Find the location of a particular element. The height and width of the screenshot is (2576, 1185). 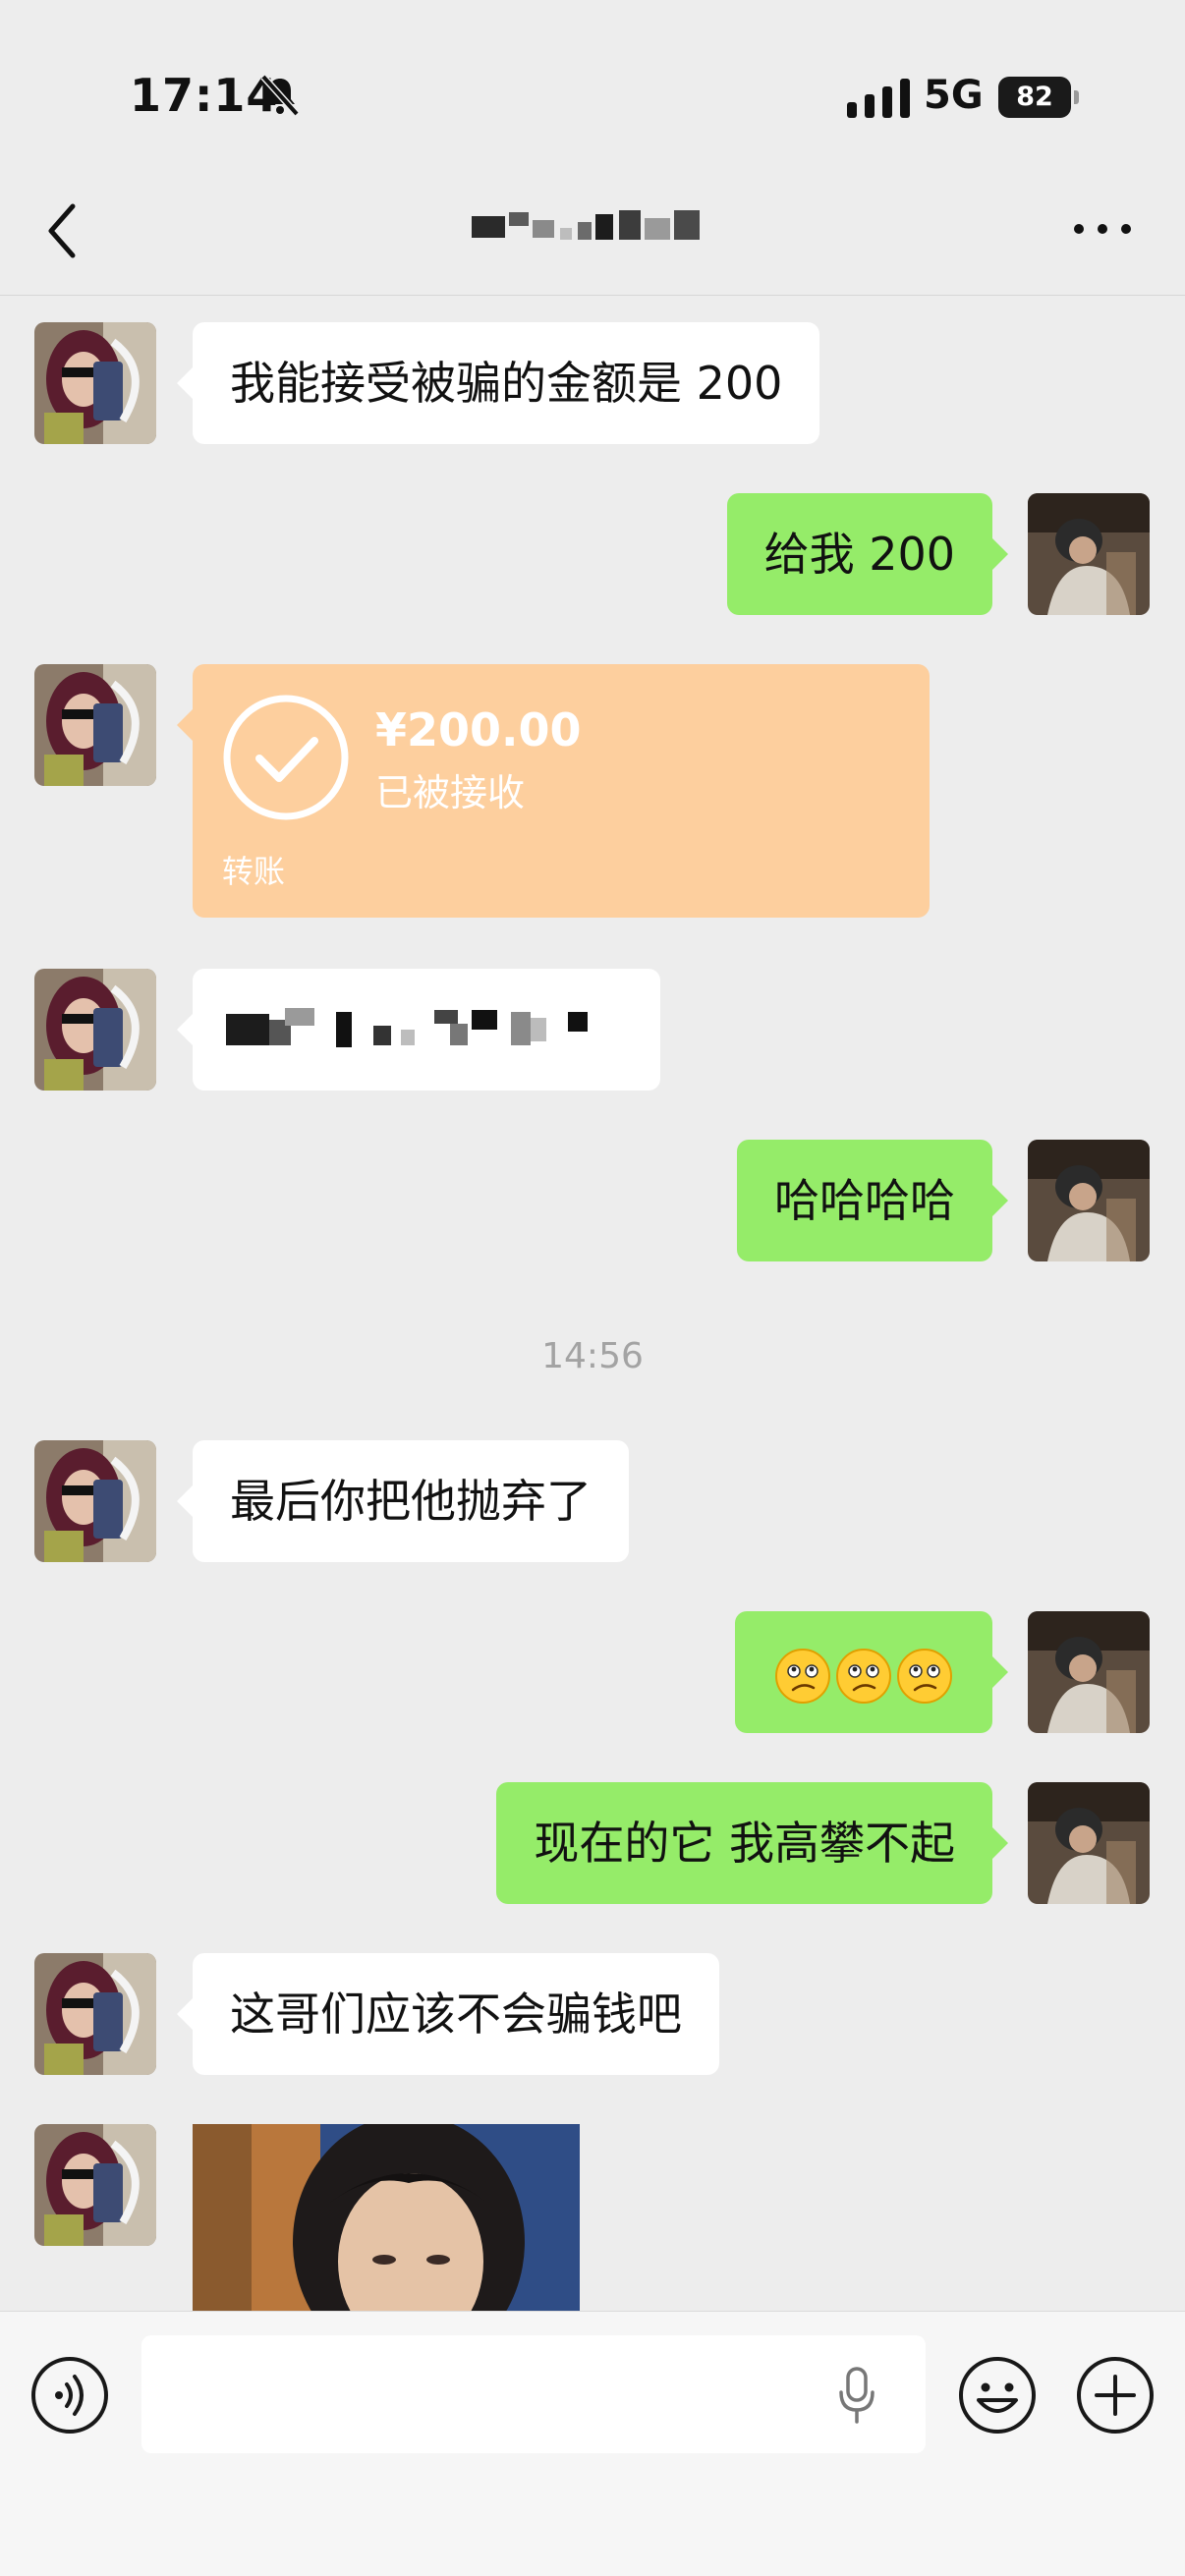

voice-wave-icon is located at coordinates (69, 2395).